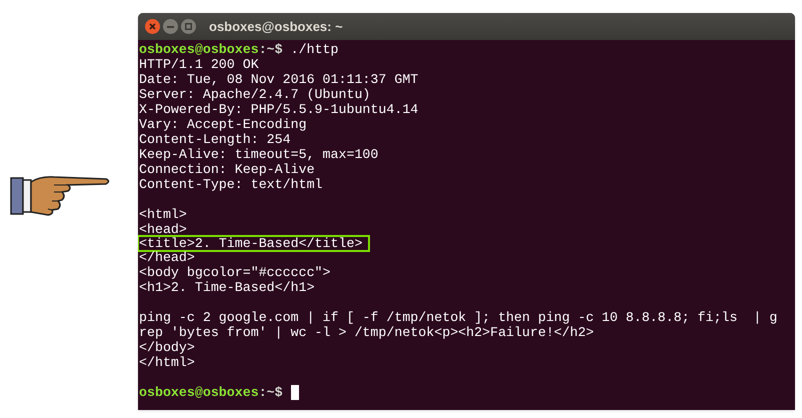 The width and height of the screenshot is (802, 418). I want to click on close-button, so click(152, 26).